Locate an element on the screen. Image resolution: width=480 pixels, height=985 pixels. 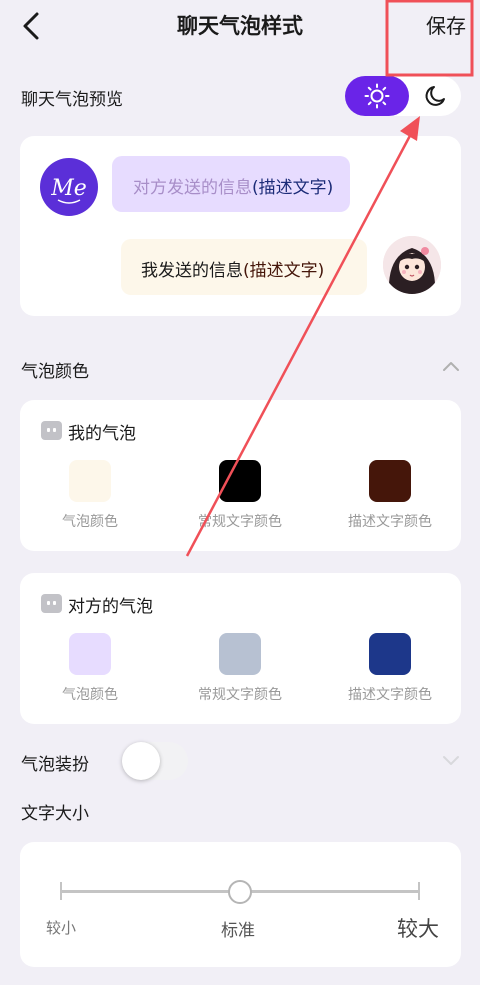
avatar-logo-icon: Me is located at coordinates (68, 190).